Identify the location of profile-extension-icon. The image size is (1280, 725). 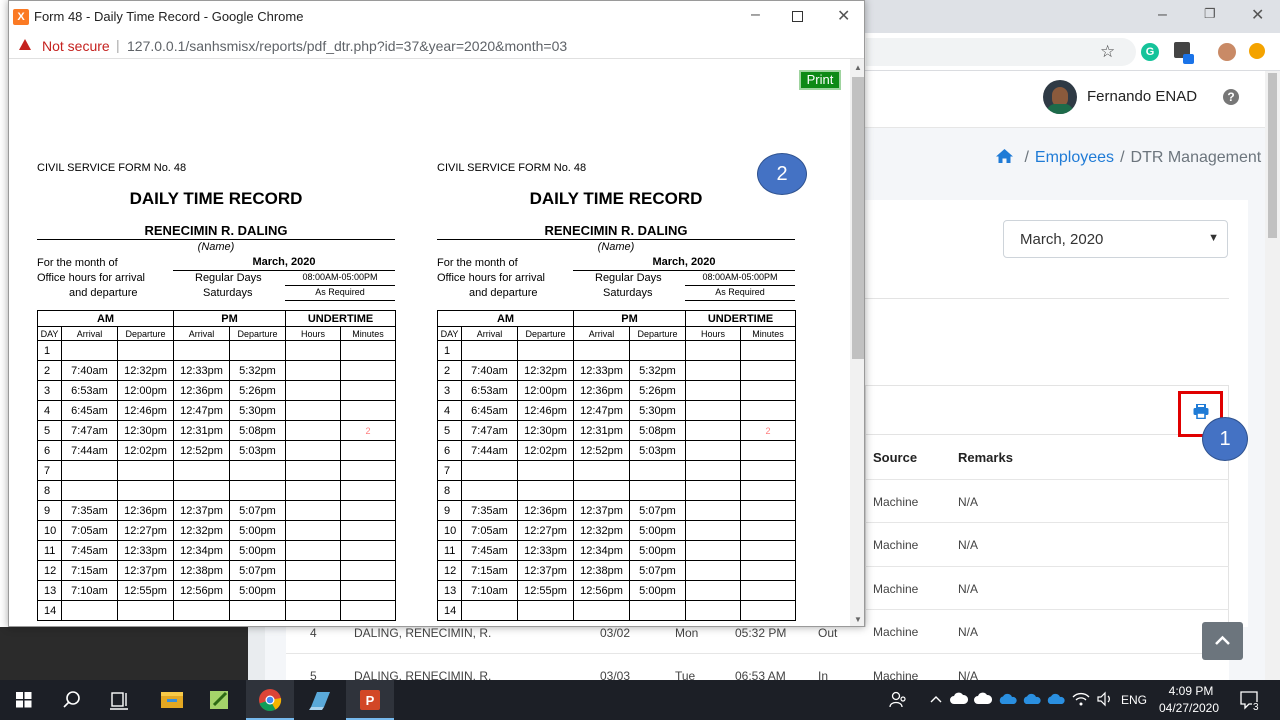
(1227, 52).